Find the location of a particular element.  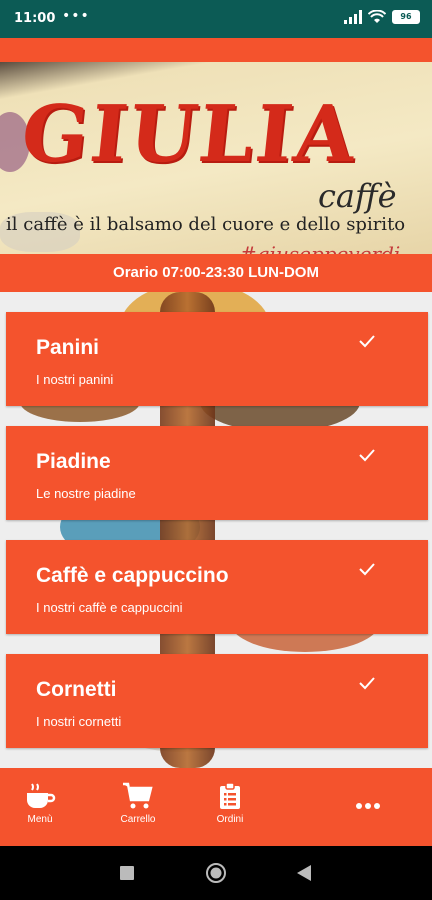

nav-cart: Carrello is located at coordinates (138, 807).